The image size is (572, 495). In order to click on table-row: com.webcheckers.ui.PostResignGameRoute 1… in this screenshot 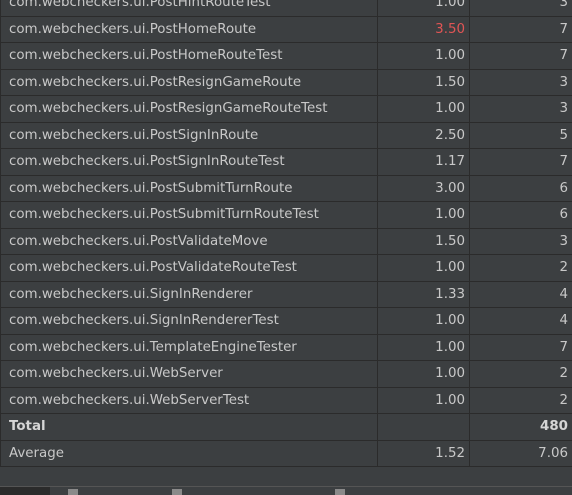, I will do `click(286, 82)`.